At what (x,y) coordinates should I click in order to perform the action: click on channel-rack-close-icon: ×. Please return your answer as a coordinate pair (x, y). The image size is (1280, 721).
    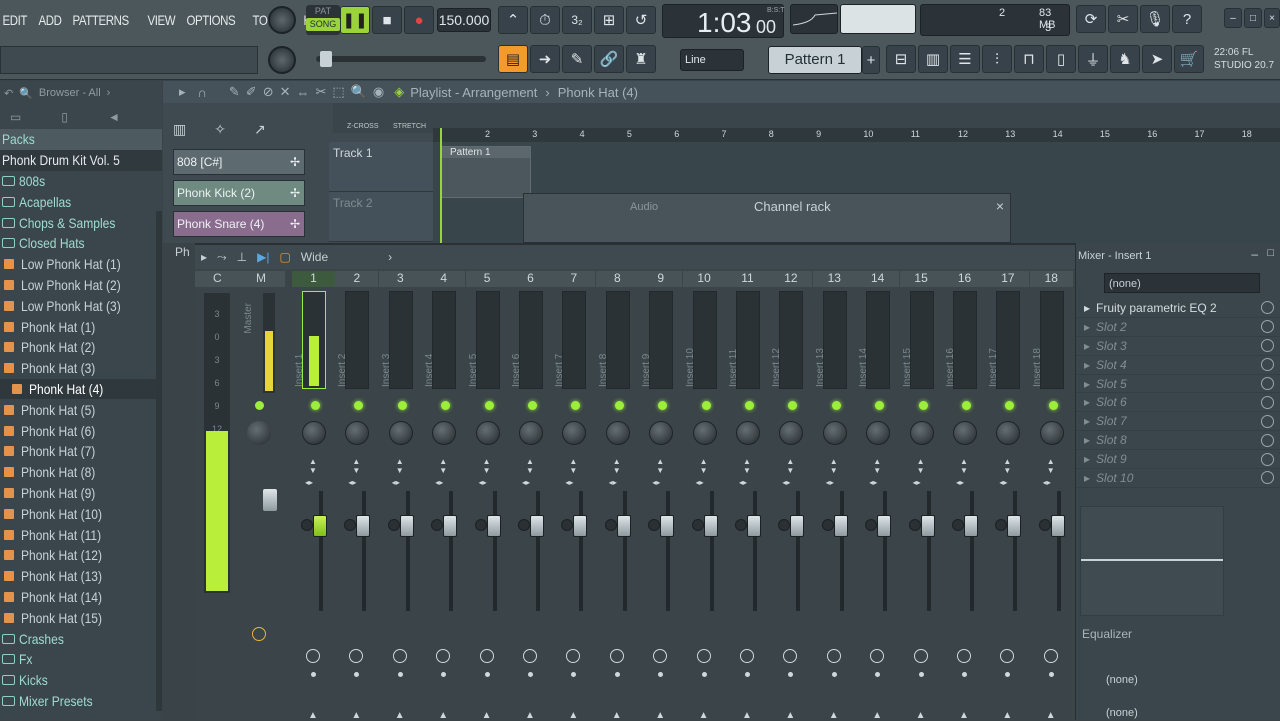
    Looking at the image, I should click on (1000, 206).